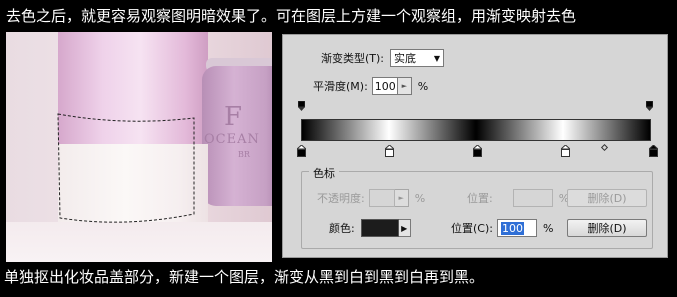  I want to click on color-location-unit: %, so click(548, 228).